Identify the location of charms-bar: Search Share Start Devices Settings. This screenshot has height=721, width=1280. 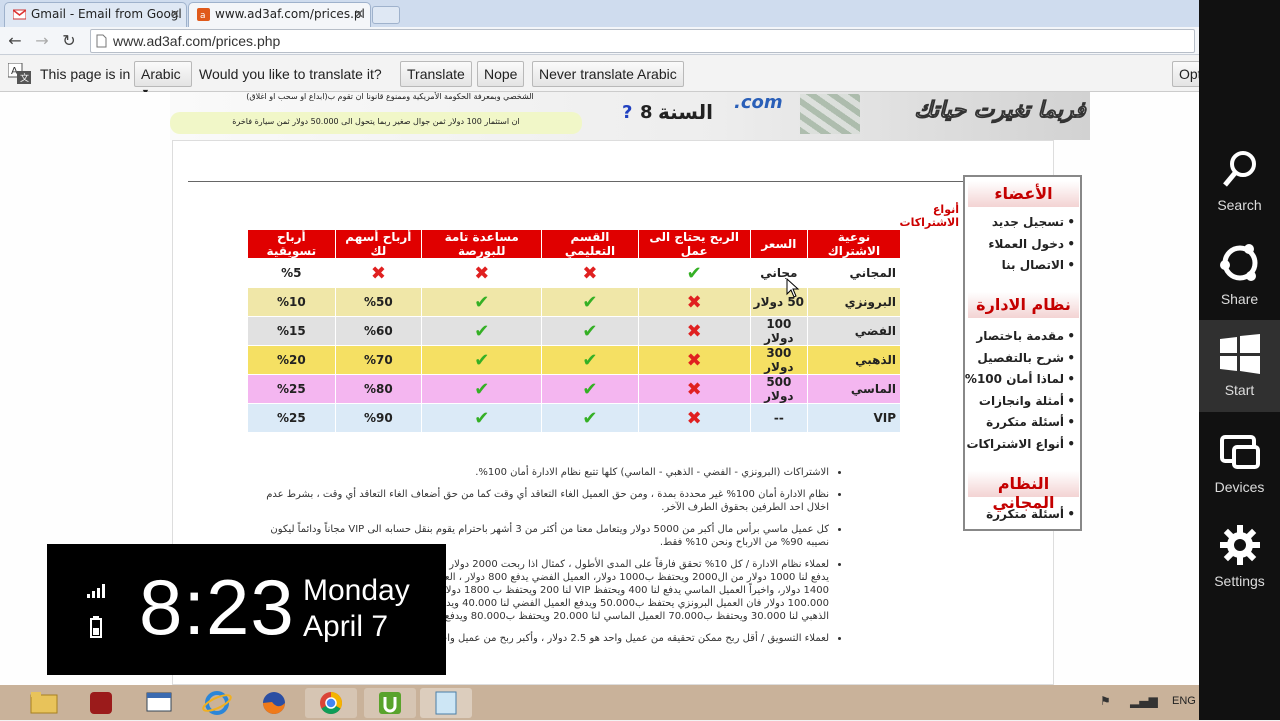
(1239, 360).